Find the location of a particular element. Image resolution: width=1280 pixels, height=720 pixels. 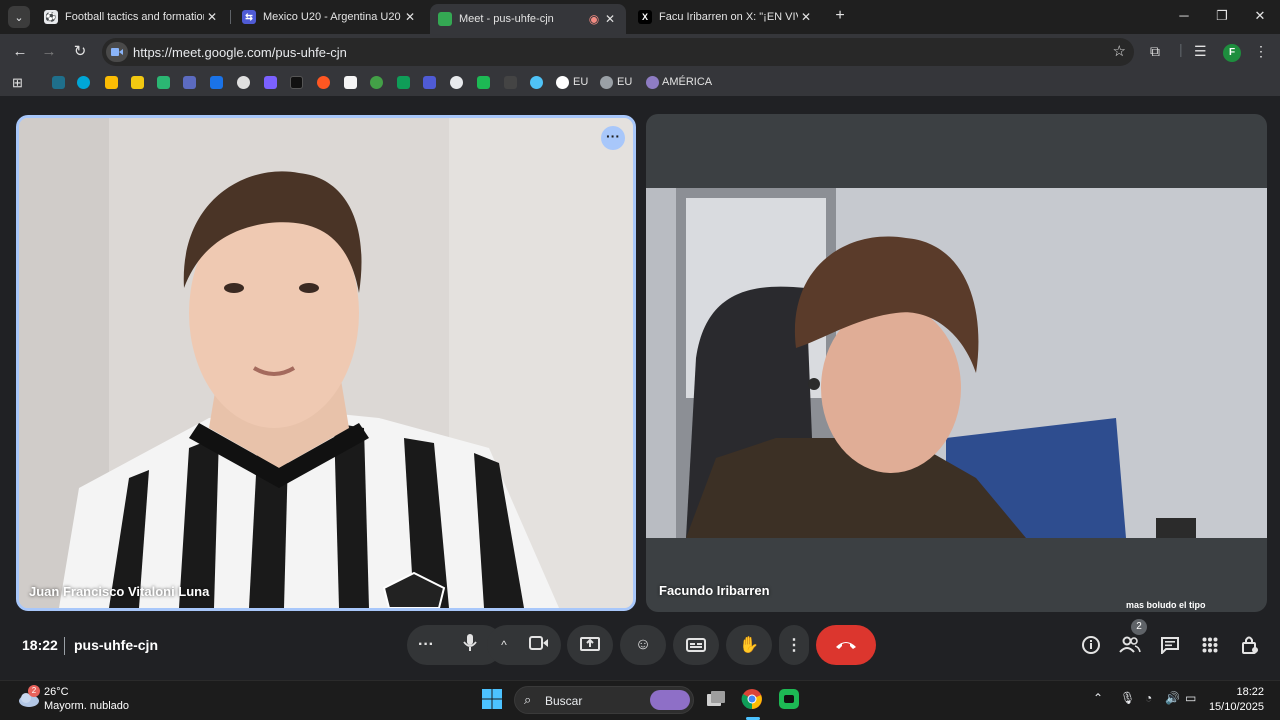

tab-meet: Meet - pus-uhfe-cjn ◉ ✕ is located at coordinates (528, 19).